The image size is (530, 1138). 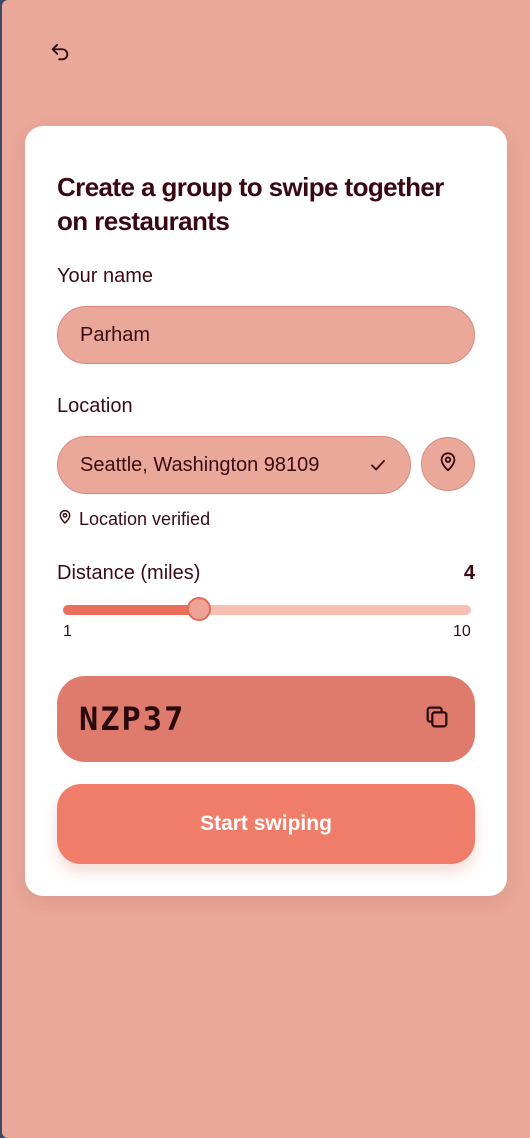 What do you see at coordinates (267, 609) in the screenshot?
I see `distance-slider` at bounding box center [267, 609].